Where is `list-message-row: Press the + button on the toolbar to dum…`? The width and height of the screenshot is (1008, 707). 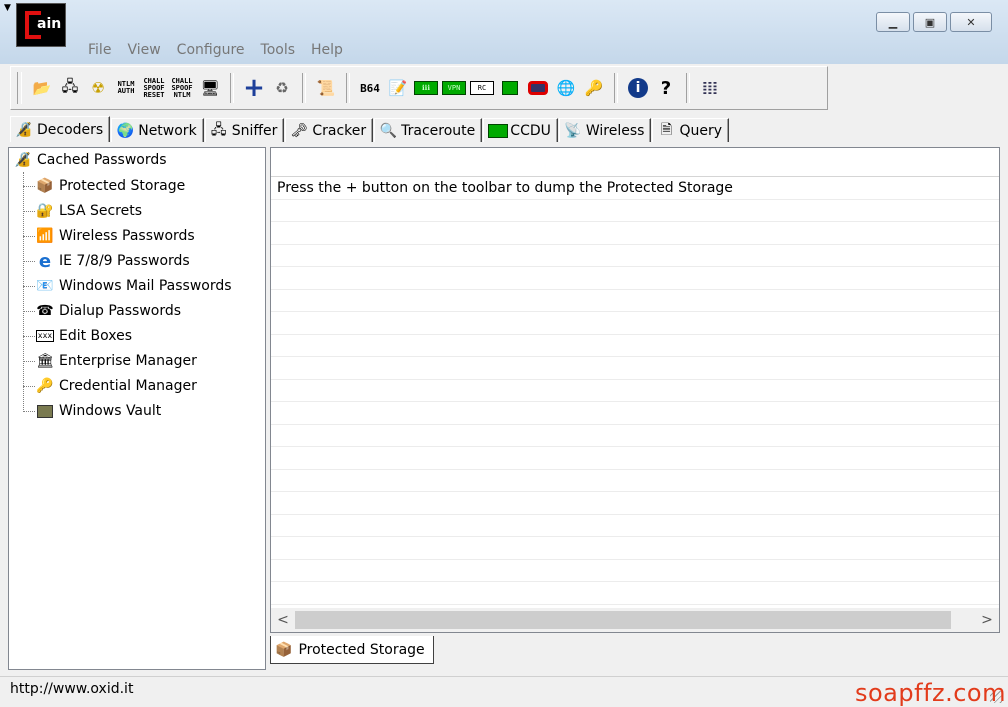
list-message-row: Press the + button on the toolbar to dum… is located at coordinates (635, 188).